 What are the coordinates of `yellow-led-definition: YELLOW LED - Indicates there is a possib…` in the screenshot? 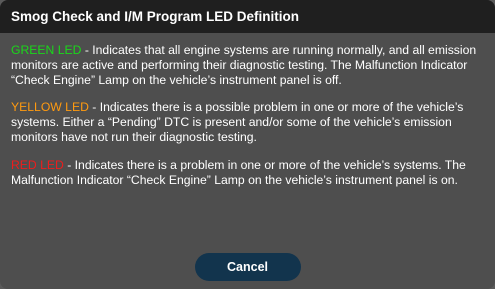 It's located at (247, 122).